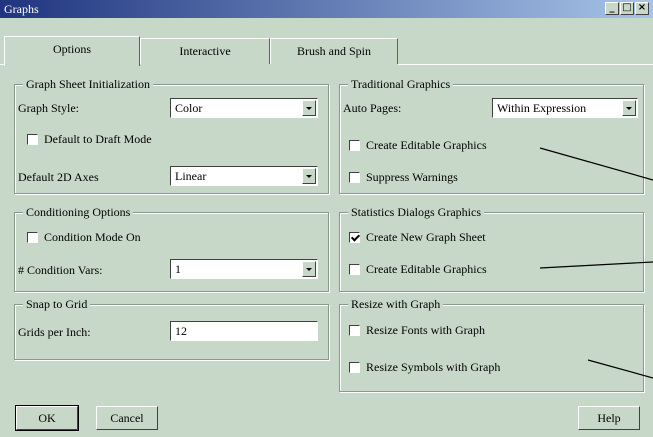  What do you see at coordinates (627, 8) in the screenshot?
I see `maximize-button: □` at bounding box center [627, 8].